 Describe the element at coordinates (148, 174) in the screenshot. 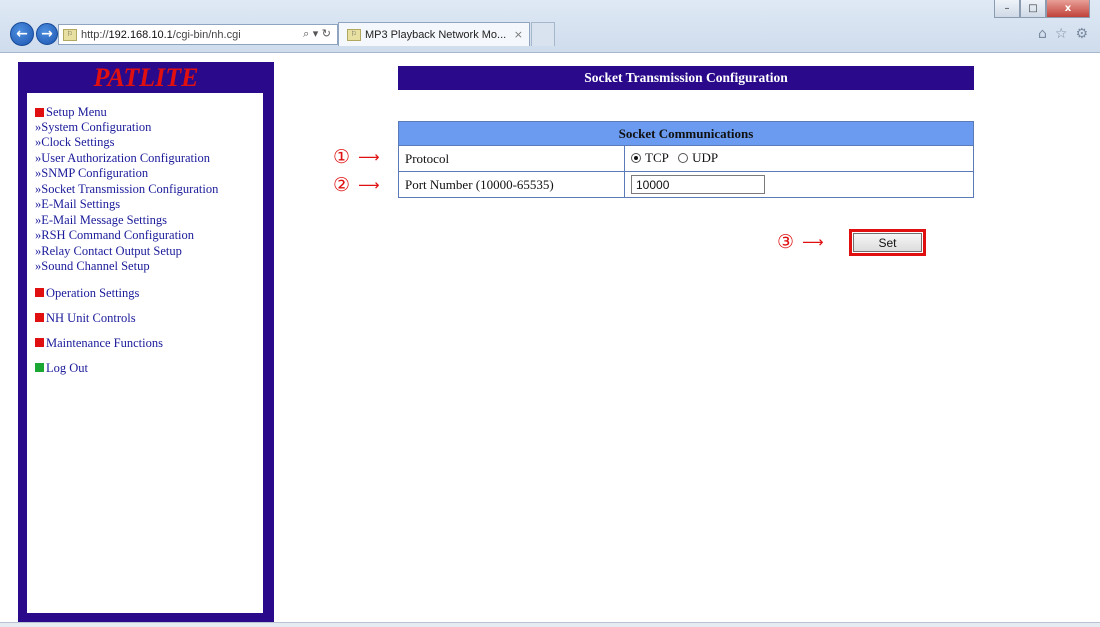

I see `menu-item-snmp-configuration: »SNMP Configuration` at that location.